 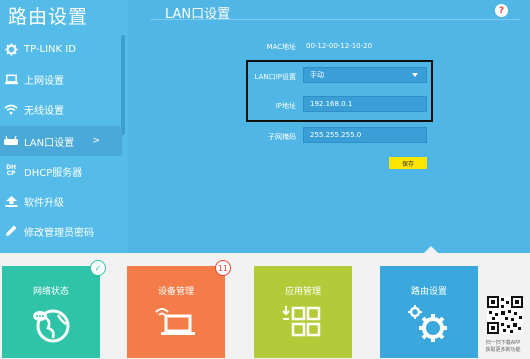 I want to click on sidebar-item-upgrade: 软件升级, so click(x=61, y=201).